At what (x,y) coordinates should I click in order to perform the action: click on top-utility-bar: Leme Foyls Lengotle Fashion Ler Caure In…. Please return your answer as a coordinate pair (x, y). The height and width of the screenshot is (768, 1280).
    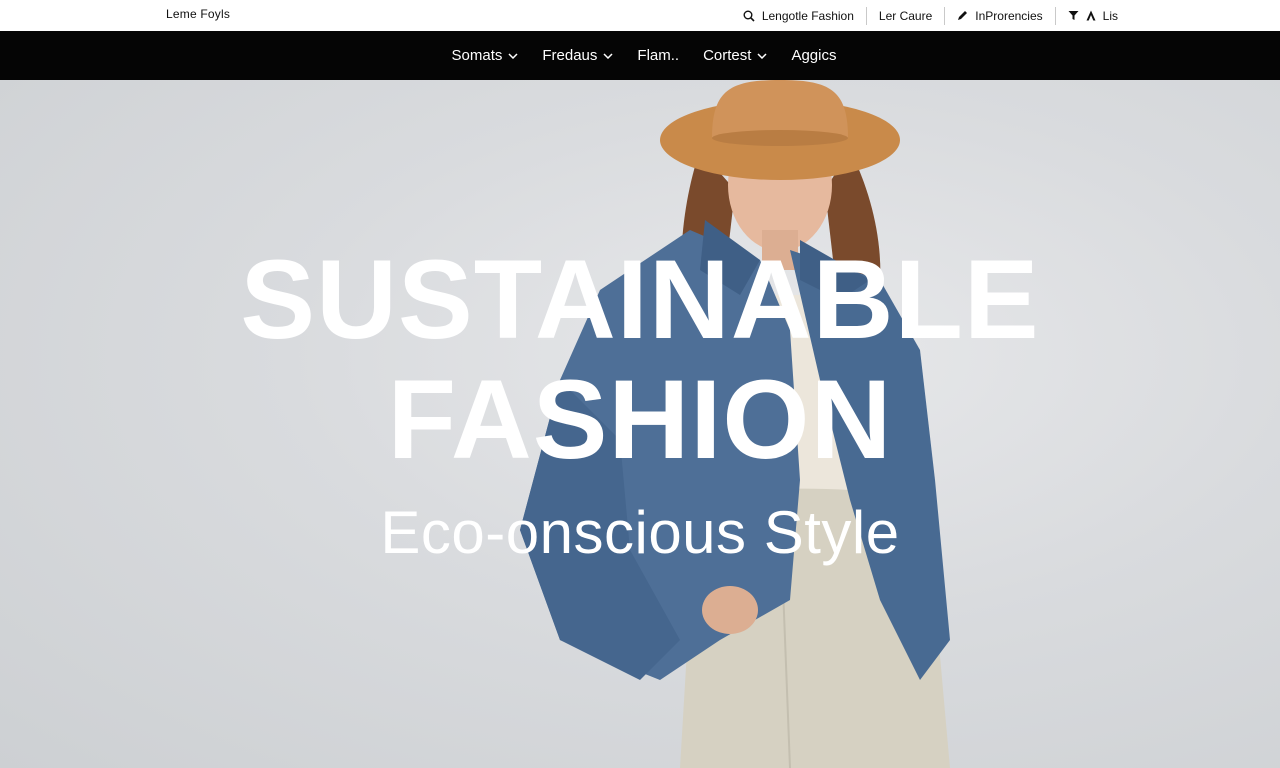
    Looking at the image, I should click on (640, 15).